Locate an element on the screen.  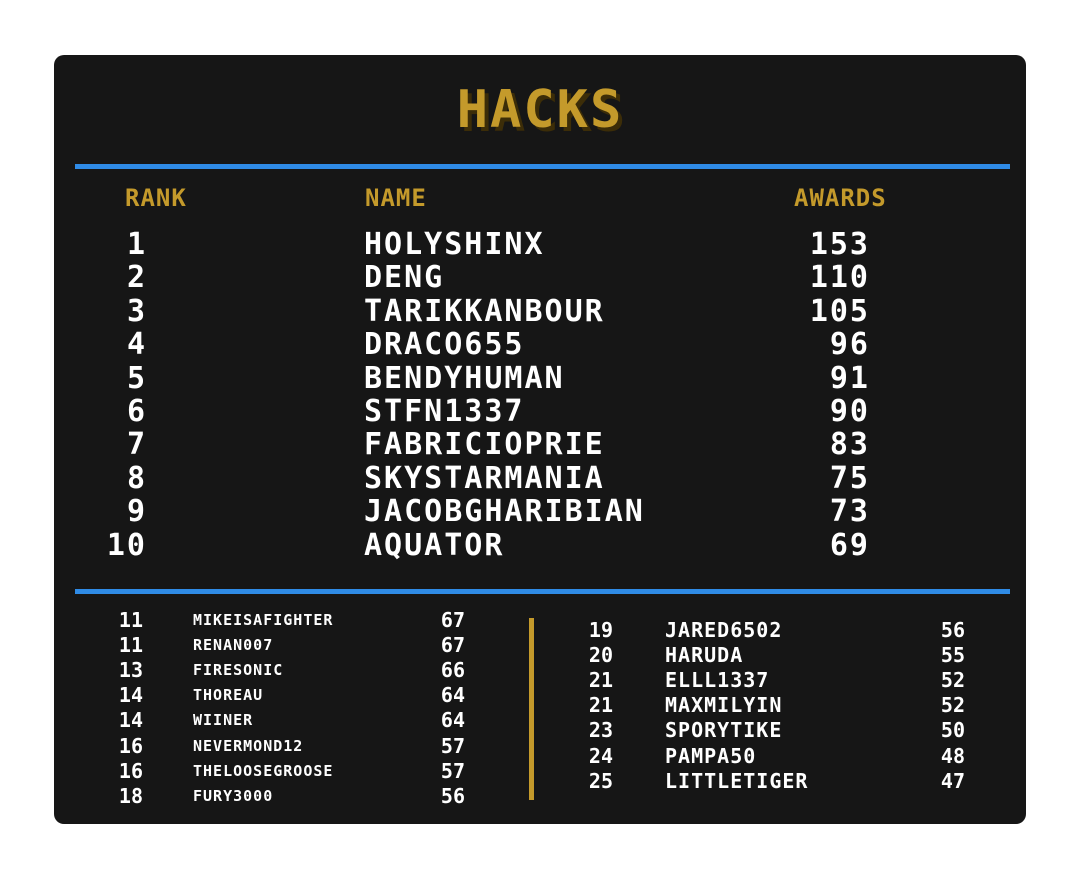
row-rank: 9 is located at coordinates (136, 512).